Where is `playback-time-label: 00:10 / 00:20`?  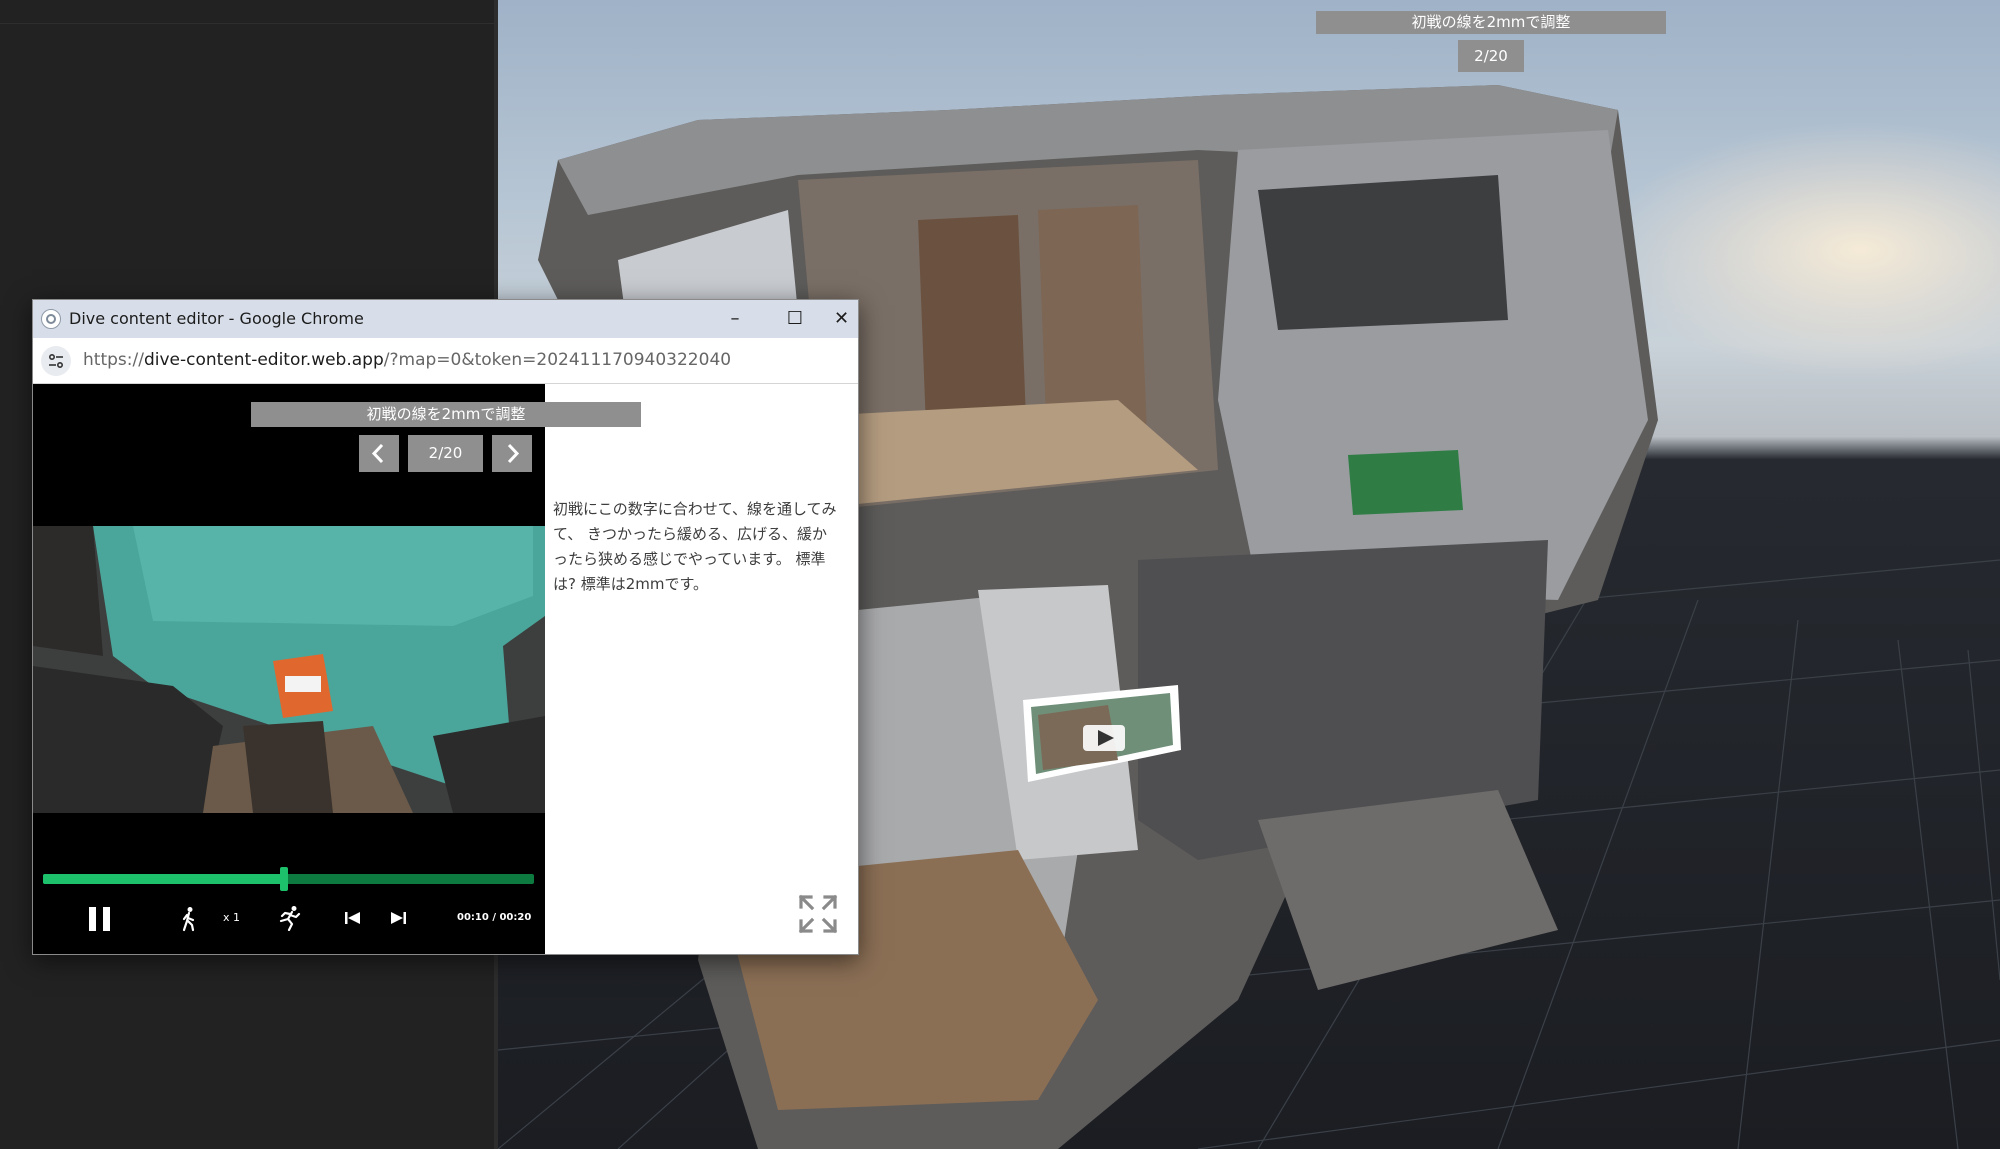
playback-time-label: 00:10 / 00:20 is located at coordinates (494, 917).